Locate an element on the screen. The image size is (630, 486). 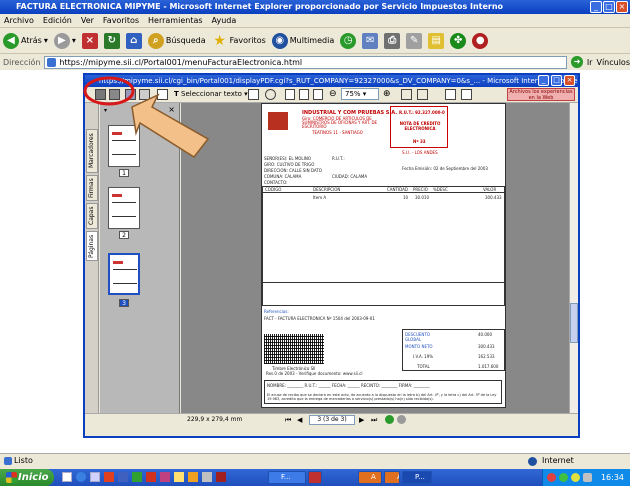
menu-herramientas: Herramientas is located at coordinates (175, 20).